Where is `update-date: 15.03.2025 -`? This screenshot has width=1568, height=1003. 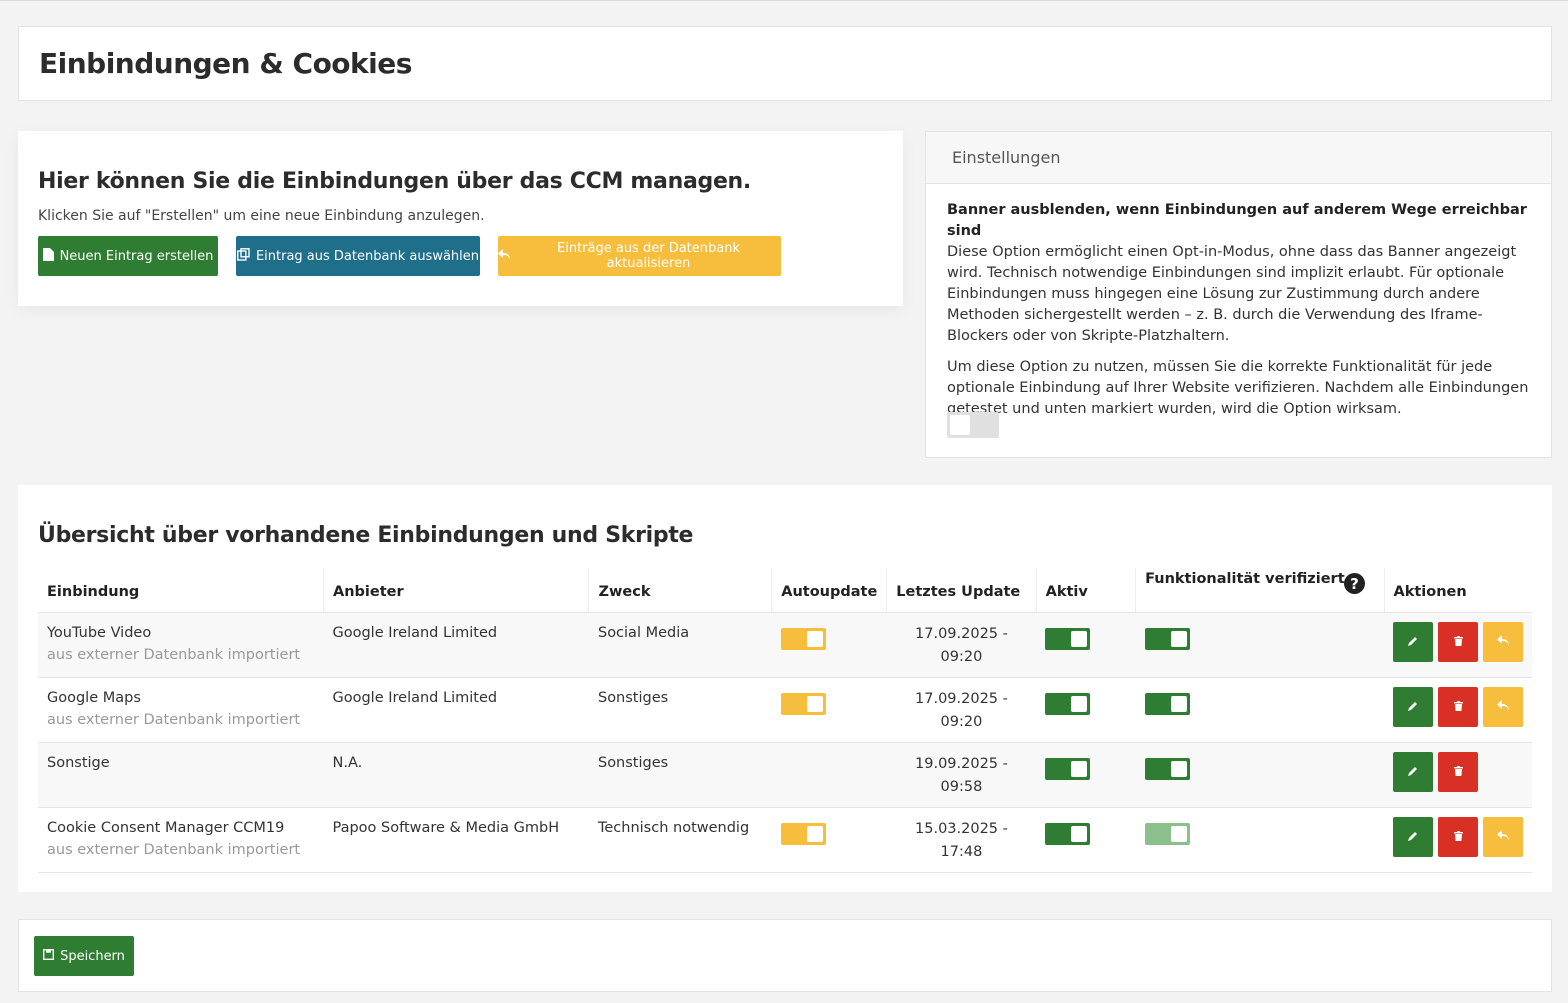
update-date: 15.03.2025 - is located at coordinates (961, 828).